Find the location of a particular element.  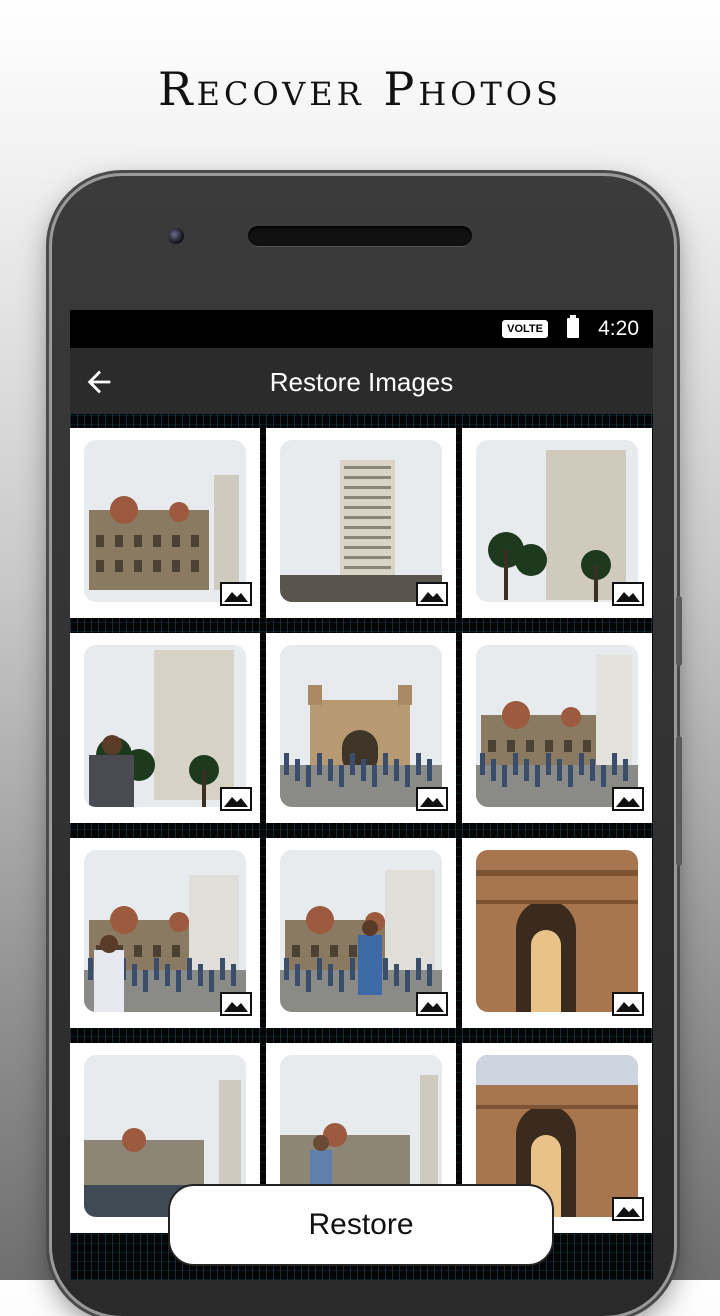

page-title: Restore Images is located at coordinates (361, 382).